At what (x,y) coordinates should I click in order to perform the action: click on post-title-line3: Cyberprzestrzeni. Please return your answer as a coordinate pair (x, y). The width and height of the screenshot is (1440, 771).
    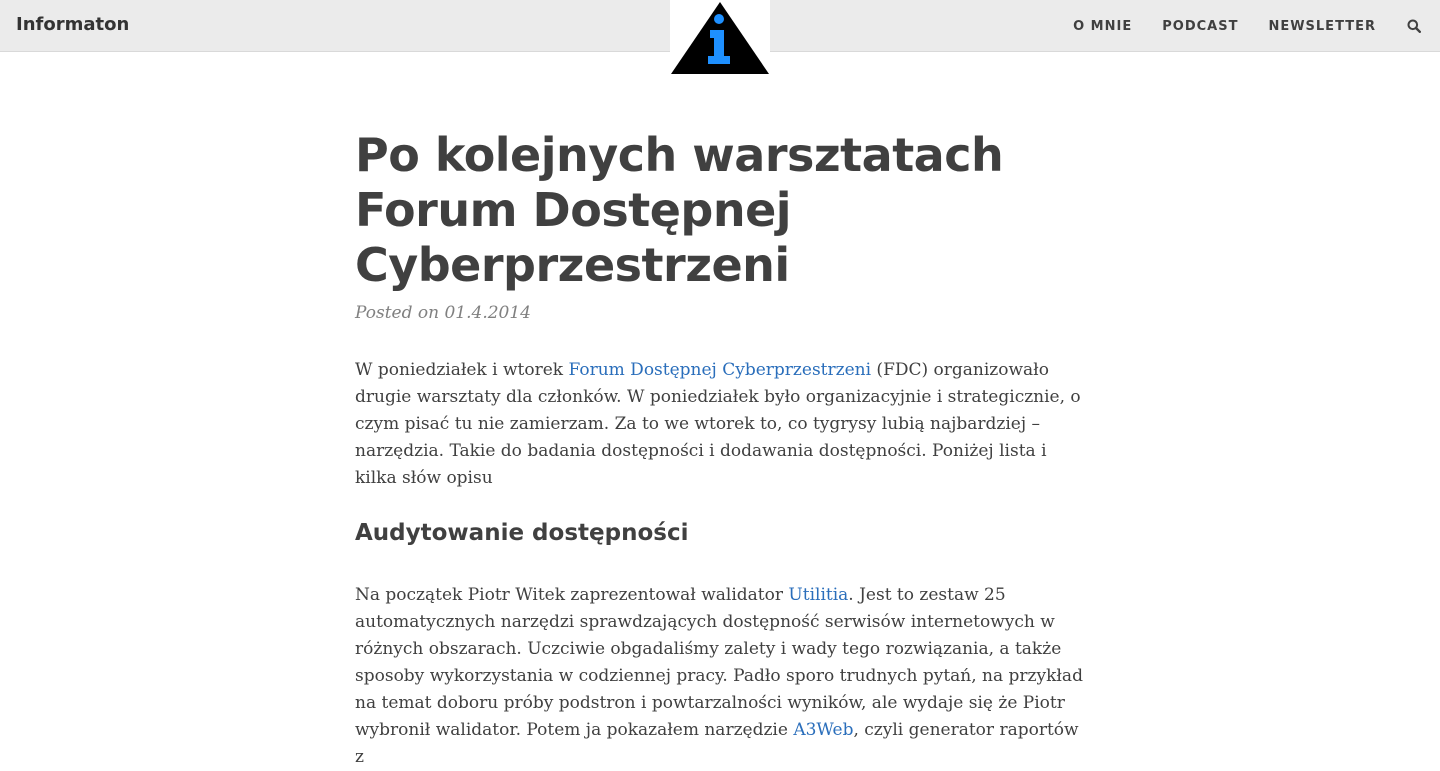
    Looking at the image, I should click on (572, 265).